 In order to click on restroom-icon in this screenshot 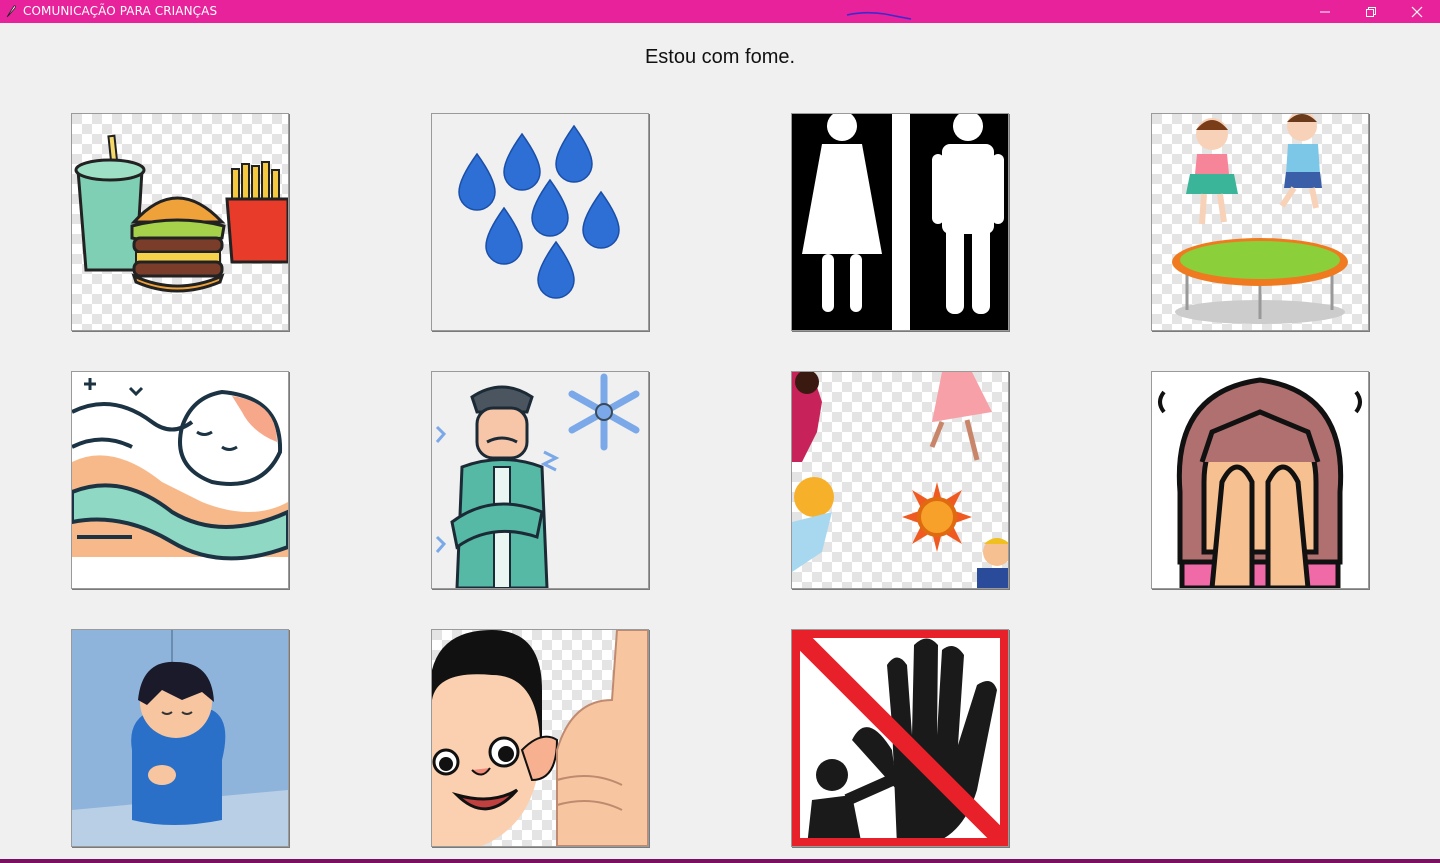, I will do `click(900, 222)`.